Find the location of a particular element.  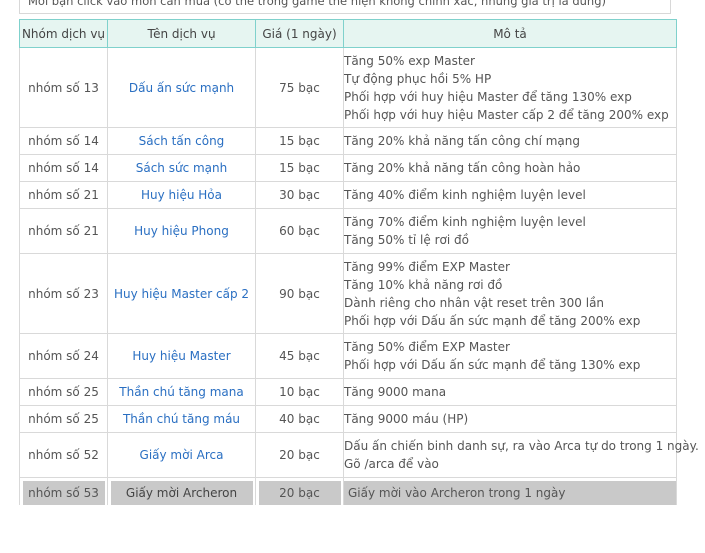

cell-description: Tăng 9000 mana is located at coordinates (510, 392).